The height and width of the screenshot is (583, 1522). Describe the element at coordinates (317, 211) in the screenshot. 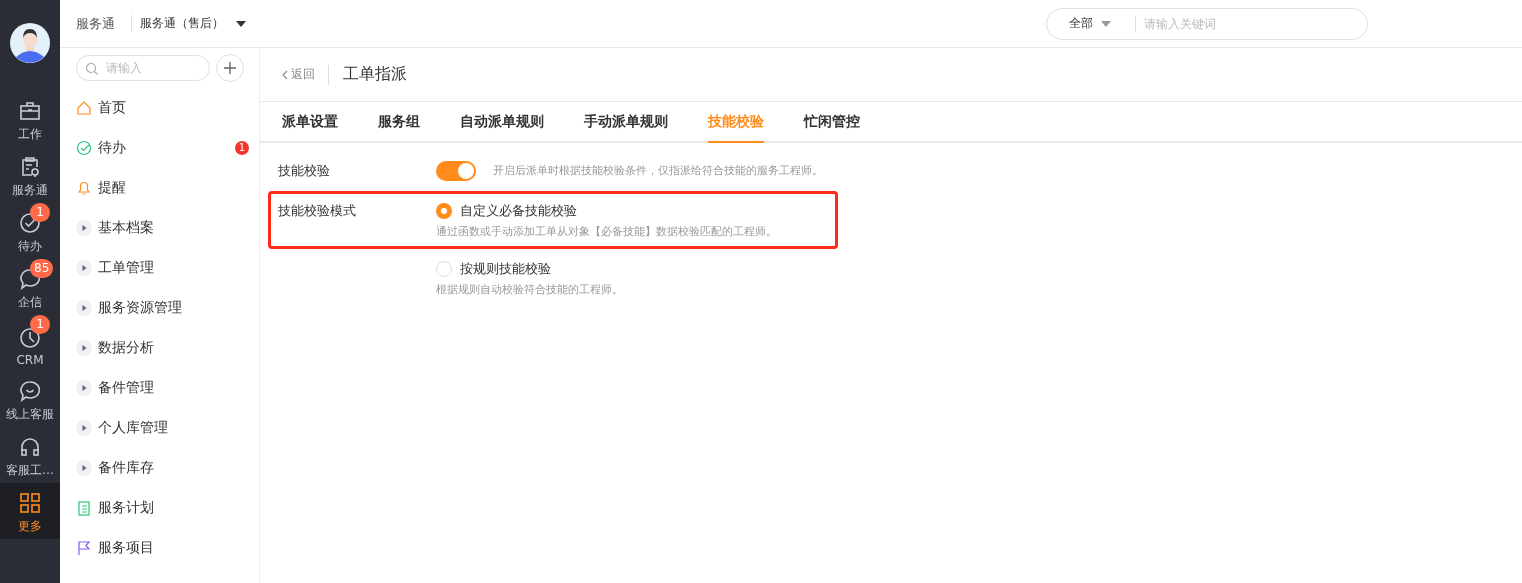

I see `setting-label: 技能校验模式` at that location.